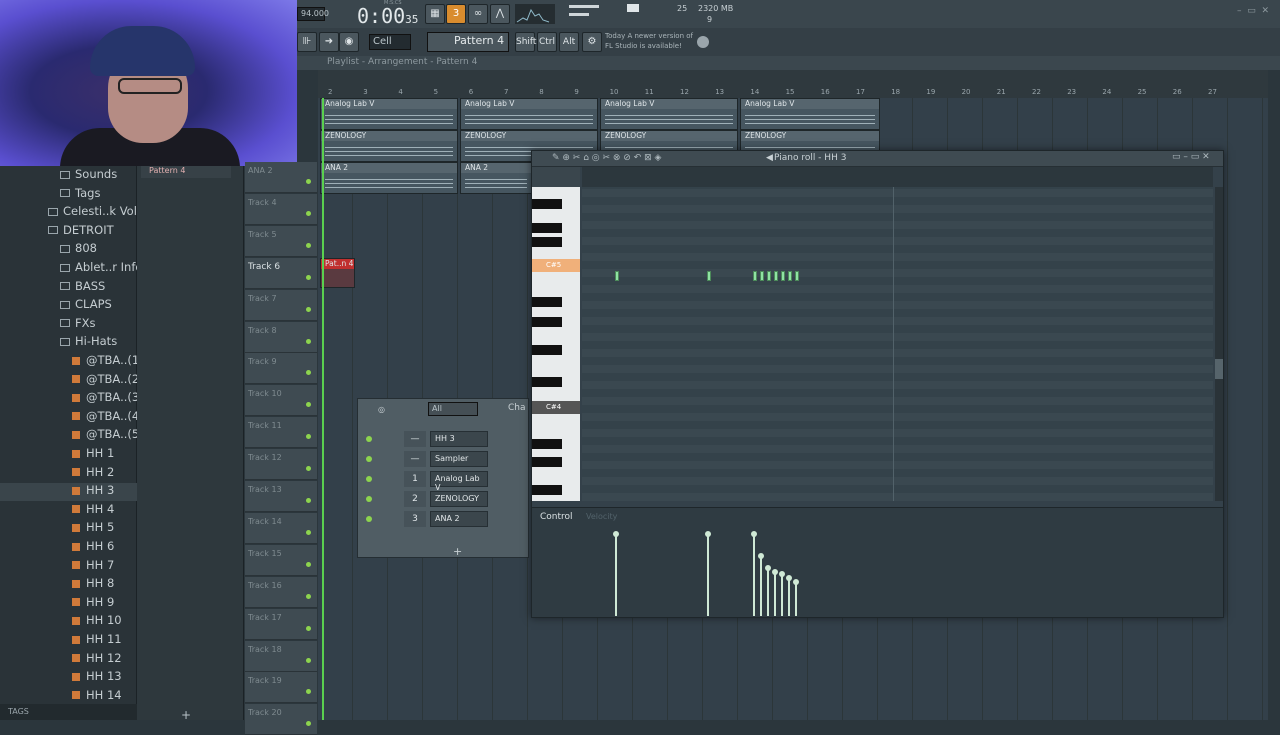 The image size is (1280, 735). Describe the element at coordinates (415, 519) in the screenshot. I see `channel-mixer-track: 3` at that location.